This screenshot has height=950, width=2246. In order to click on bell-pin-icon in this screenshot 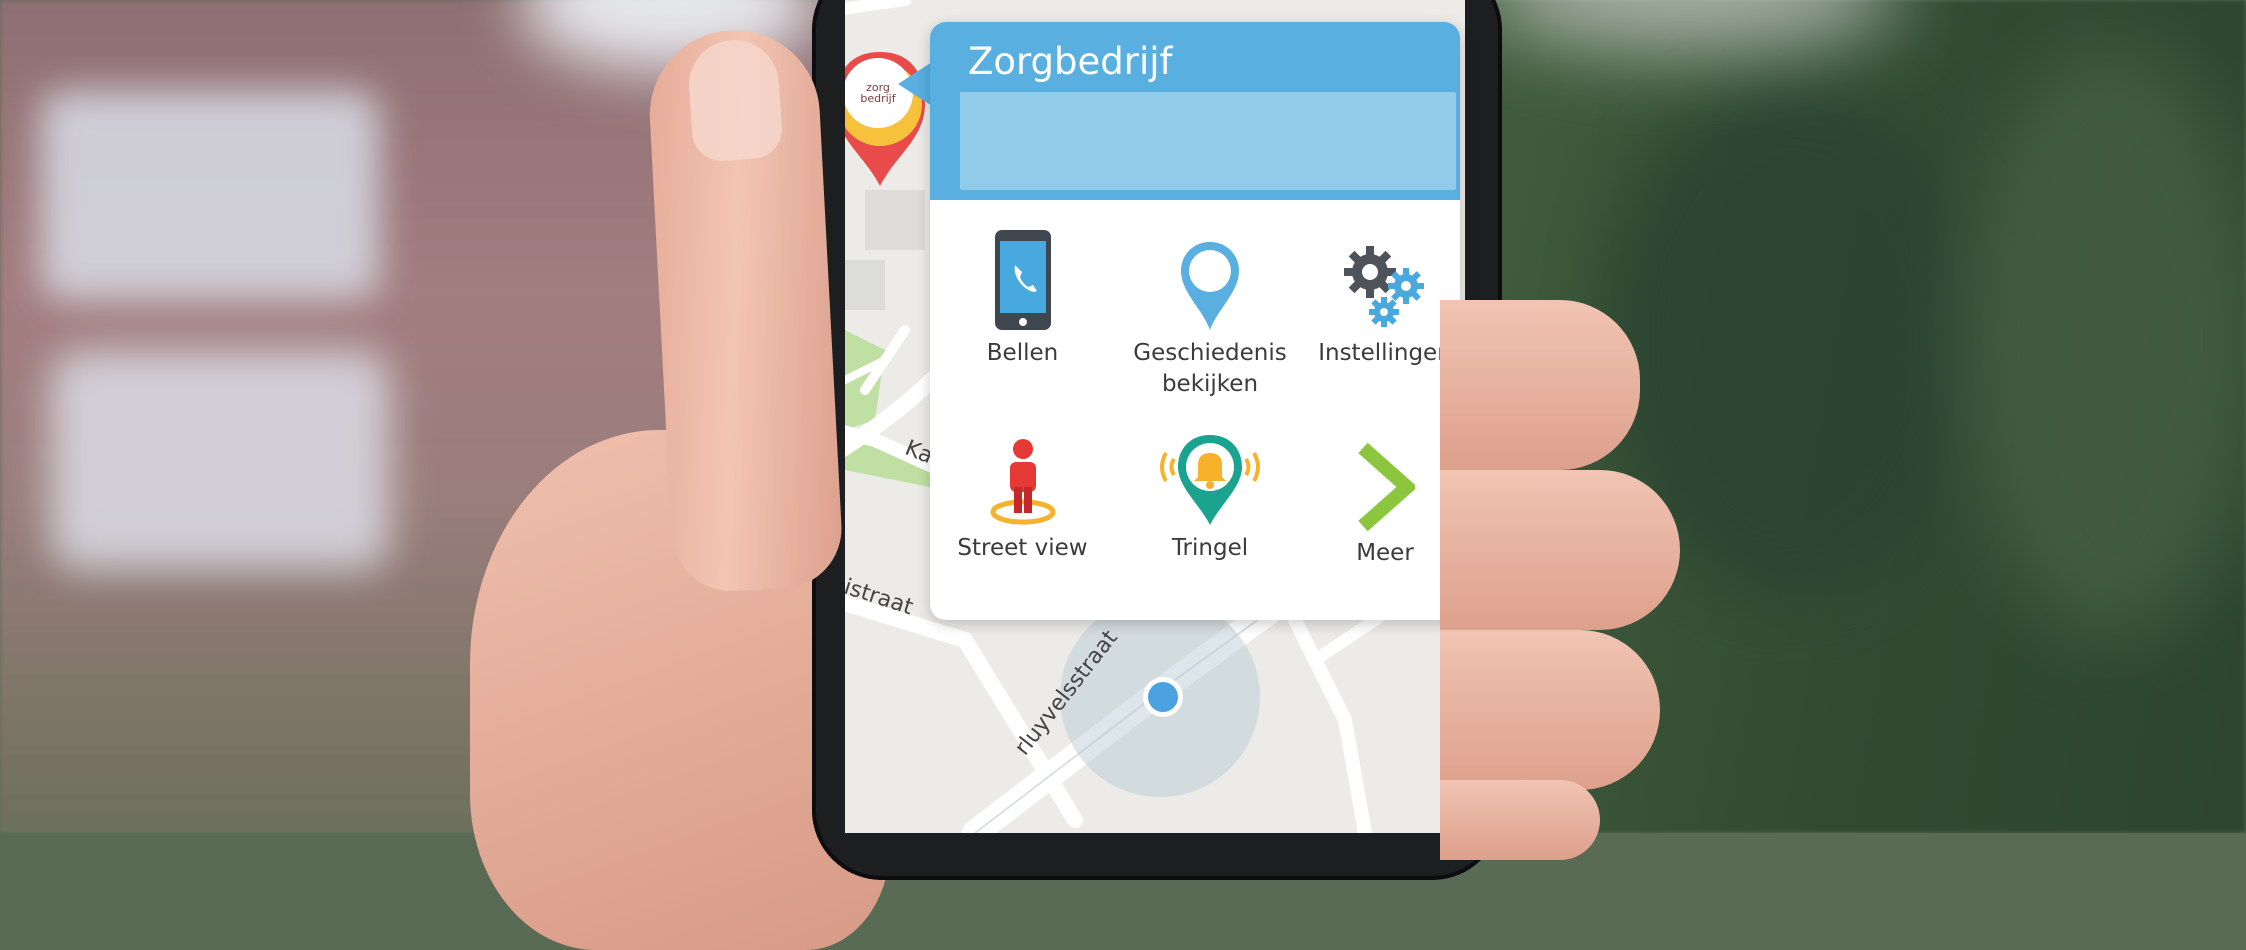, I will do `click(1210, 480)`.